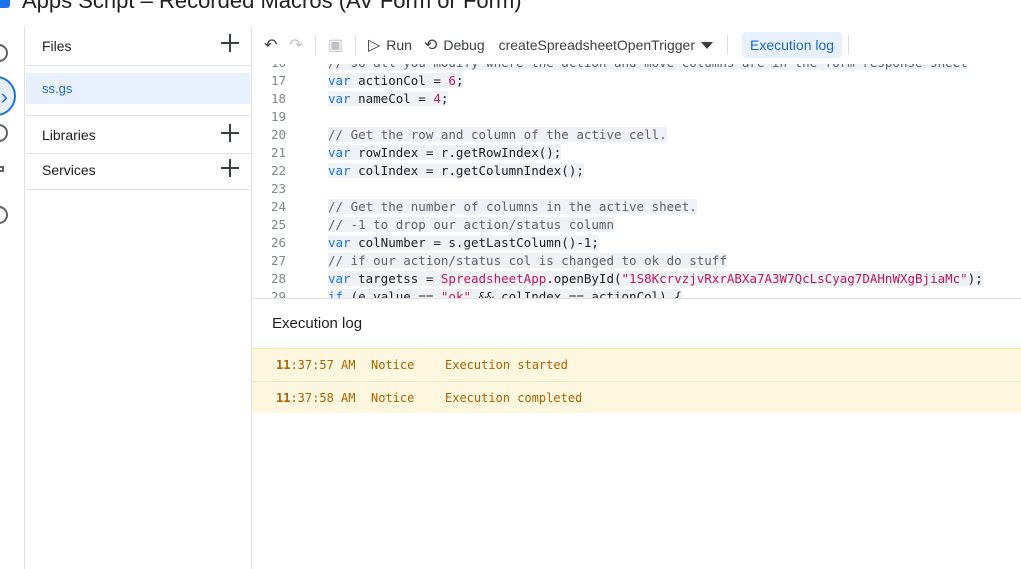 The image size is (1021, 569). Describe the element at coordinates (278, 206) in the screenshot. I see `line-number: 24` at that location.